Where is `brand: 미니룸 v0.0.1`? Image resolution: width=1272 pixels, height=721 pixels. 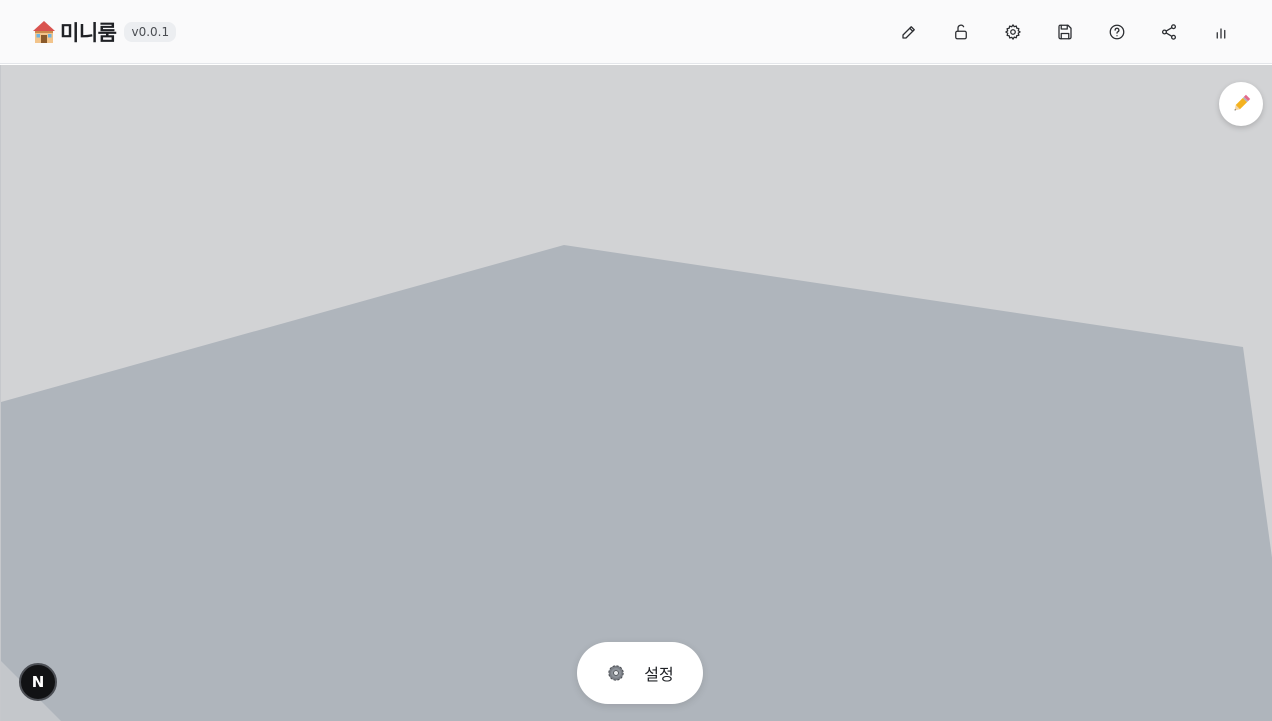 brand: 미니룸 v0.0.1 is located at coordinates (104, 32).